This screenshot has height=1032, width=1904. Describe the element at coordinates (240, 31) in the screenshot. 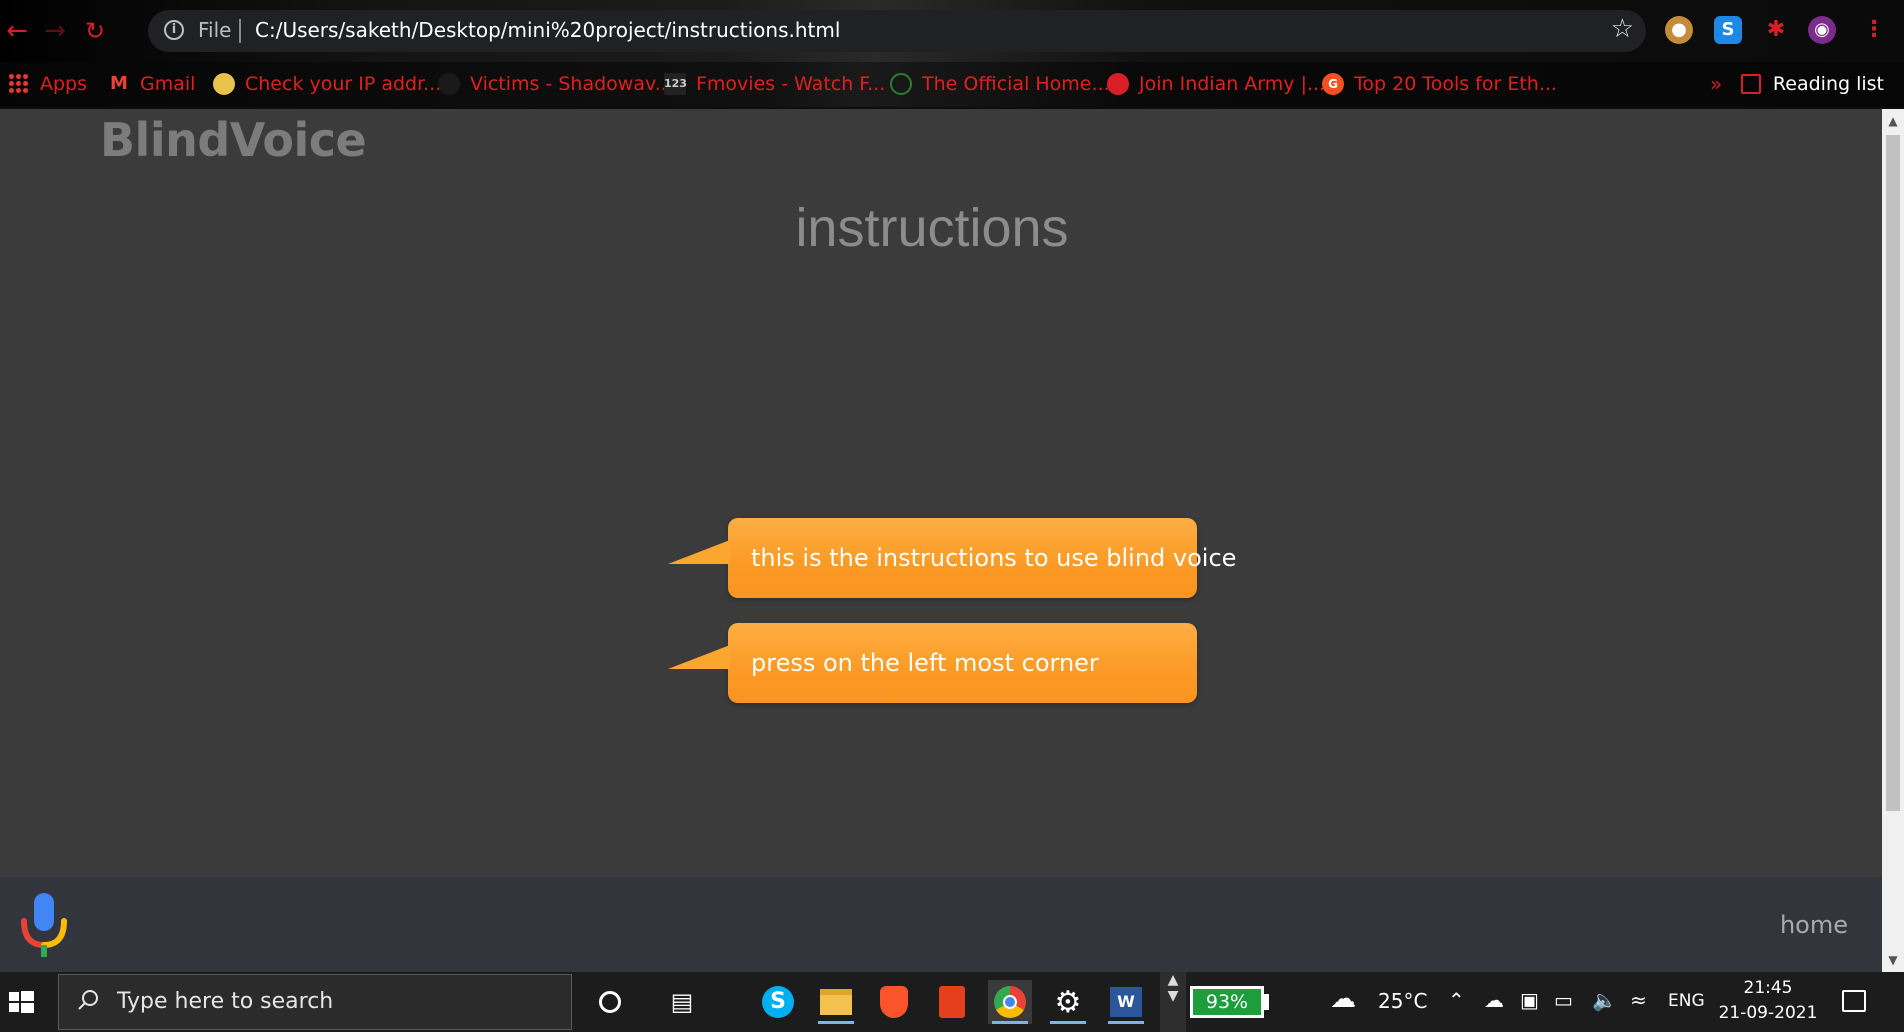

I see `address-separator` at that location.